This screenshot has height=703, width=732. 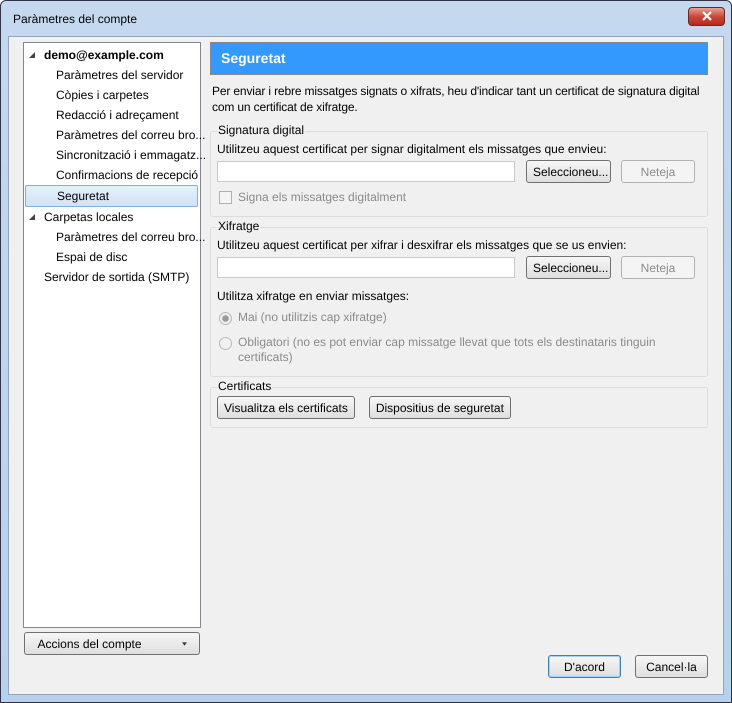 What do you see at coordinates (112, 643) in the screenshot?
I see `account-actions-button: Accions del compte` at bounding box center [112, 643].